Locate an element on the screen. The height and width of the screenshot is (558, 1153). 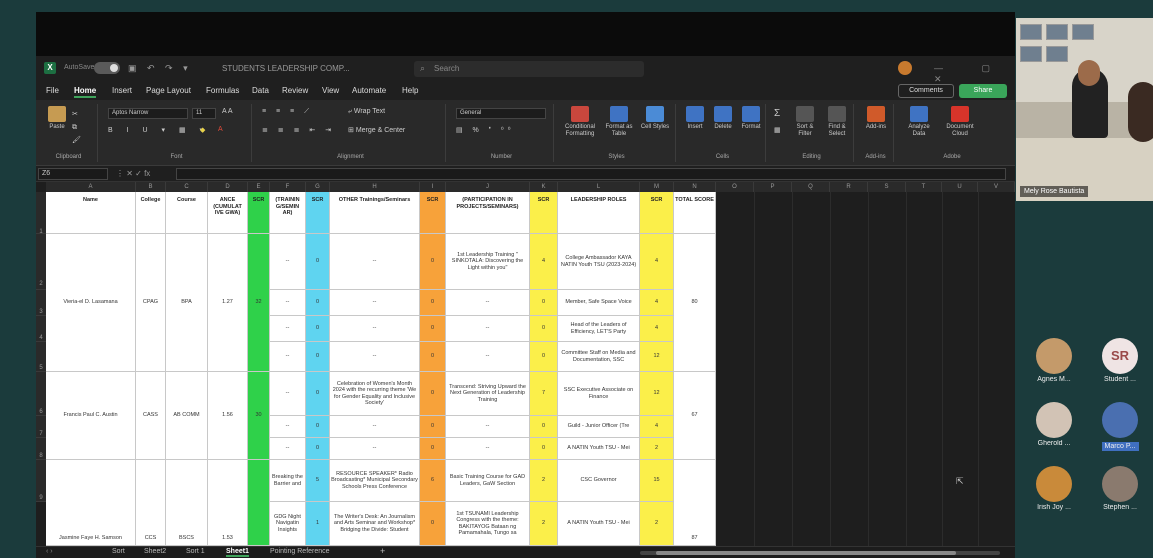
column-header: C is located at coordinates (187, 187).